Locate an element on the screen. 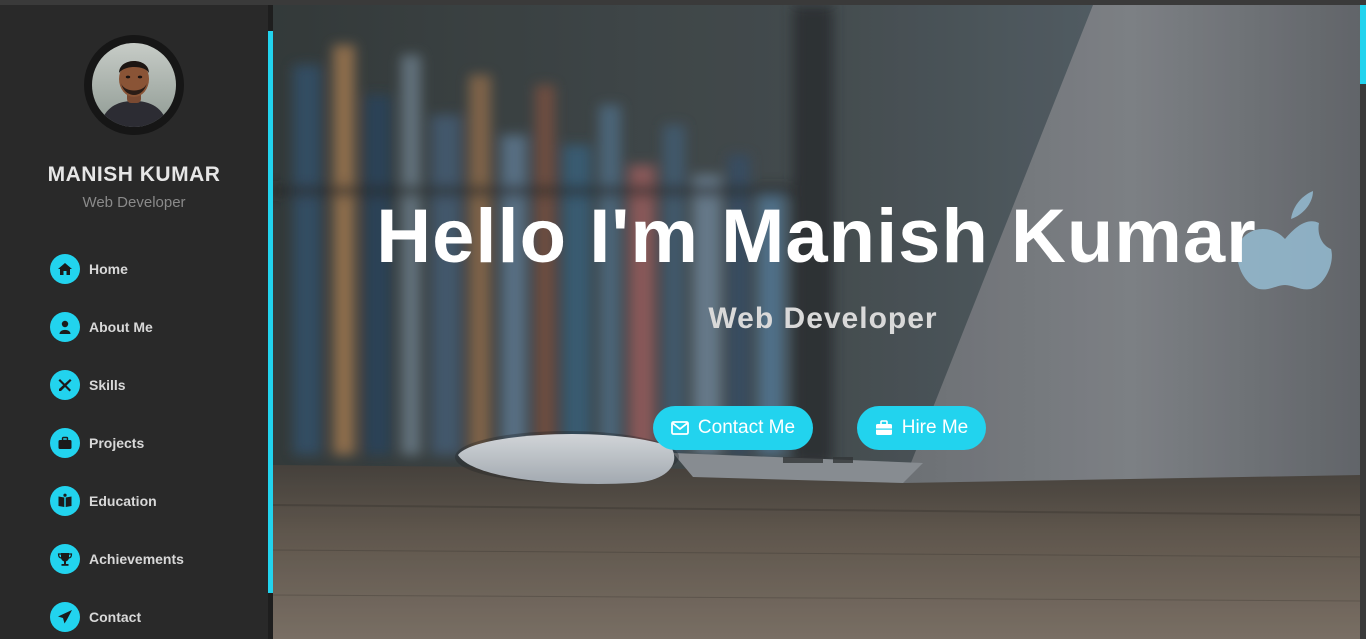 The height and width of the screenshot is (639, 1366). nav-label-contact: Contact is located at coordinates (115, 617).